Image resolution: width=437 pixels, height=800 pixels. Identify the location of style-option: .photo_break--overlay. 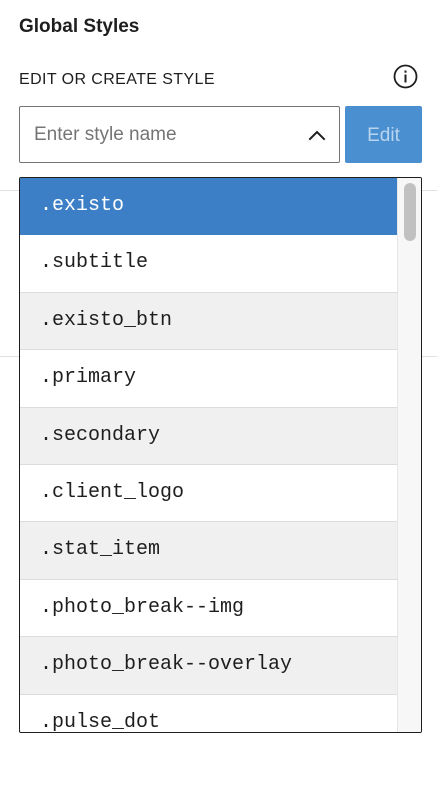
(209, 666).